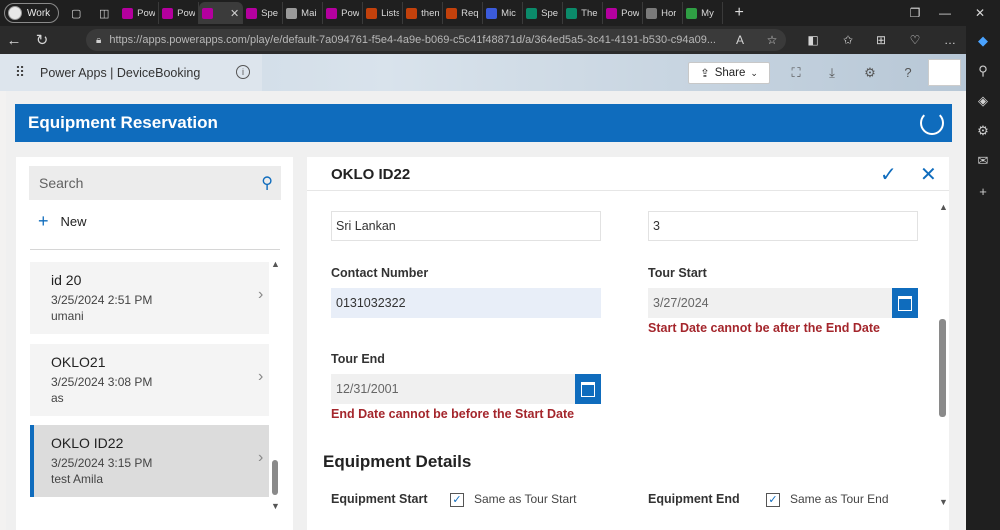 The width and height of the screenshot is (1000, 530). Describe the element at coordinates (102, 300) in the screenshot. I see `item-date: 3/25/2024 2:51 PM` at that location.